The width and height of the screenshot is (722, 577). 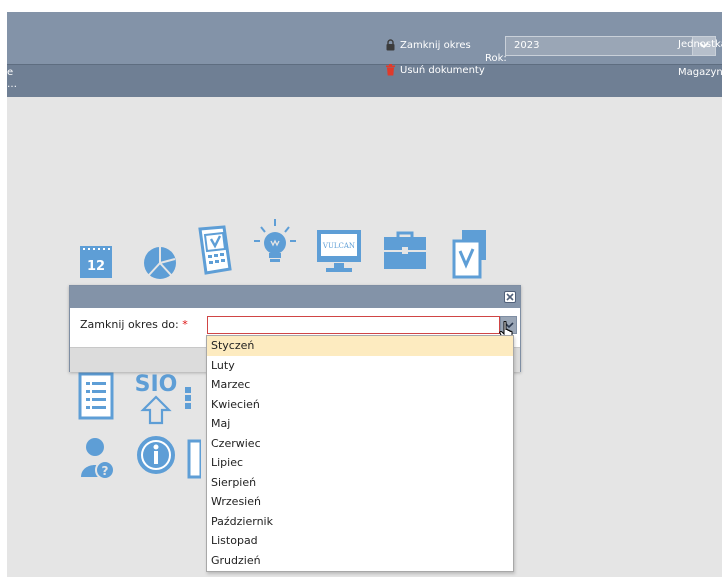 I want to click on briefcase-icon, so click(x=405, y=252).